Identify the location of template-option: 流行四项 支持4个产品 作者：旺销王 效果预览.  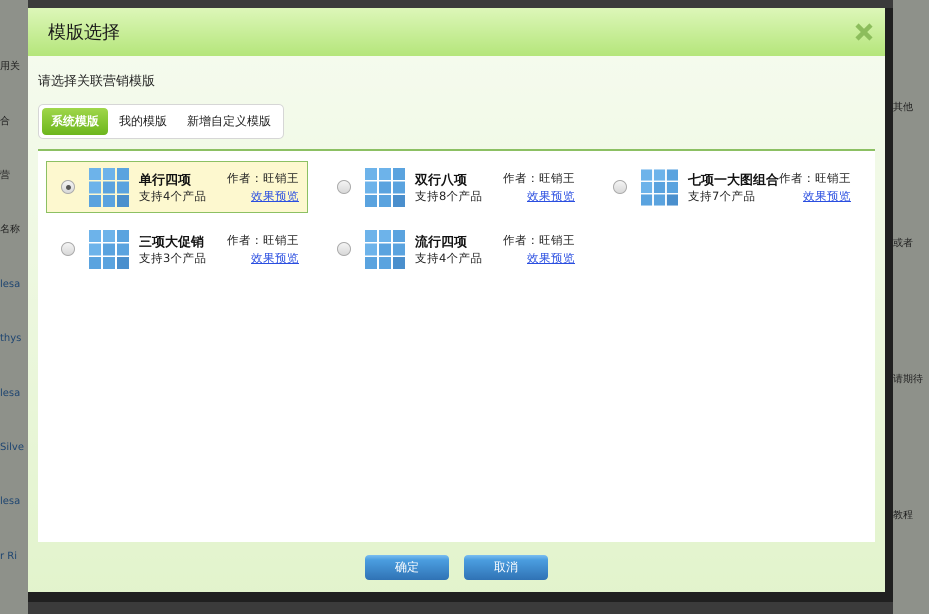
(453, 249).